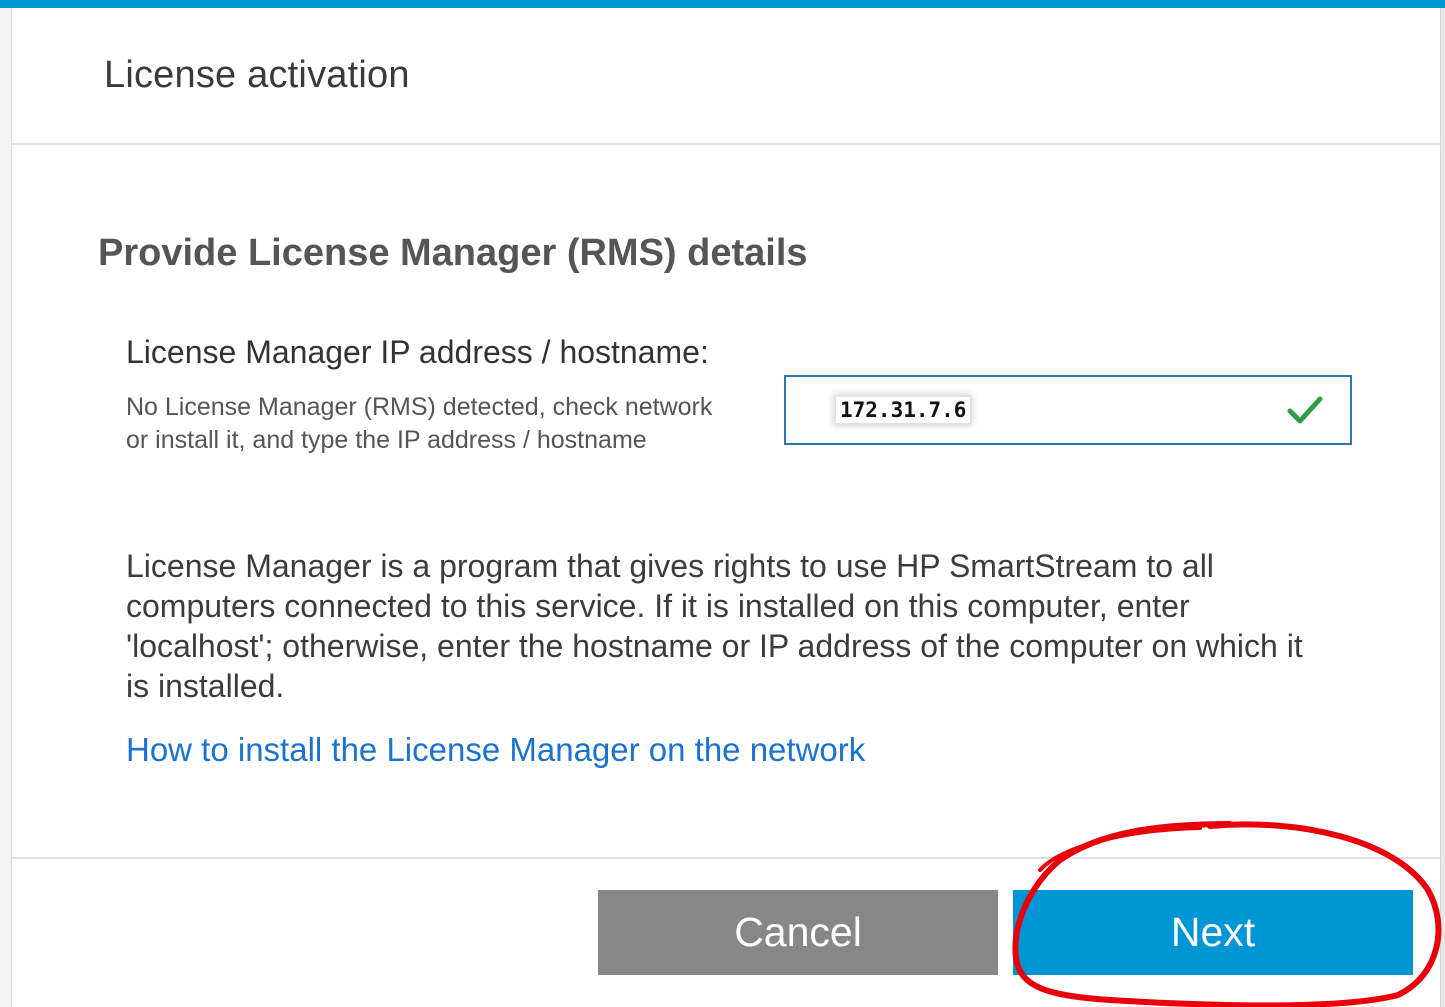 The image size is (1445, 1007). Describe the element at coordinates (726, 858) in the screenshot. I see `footer-divider` at that location.